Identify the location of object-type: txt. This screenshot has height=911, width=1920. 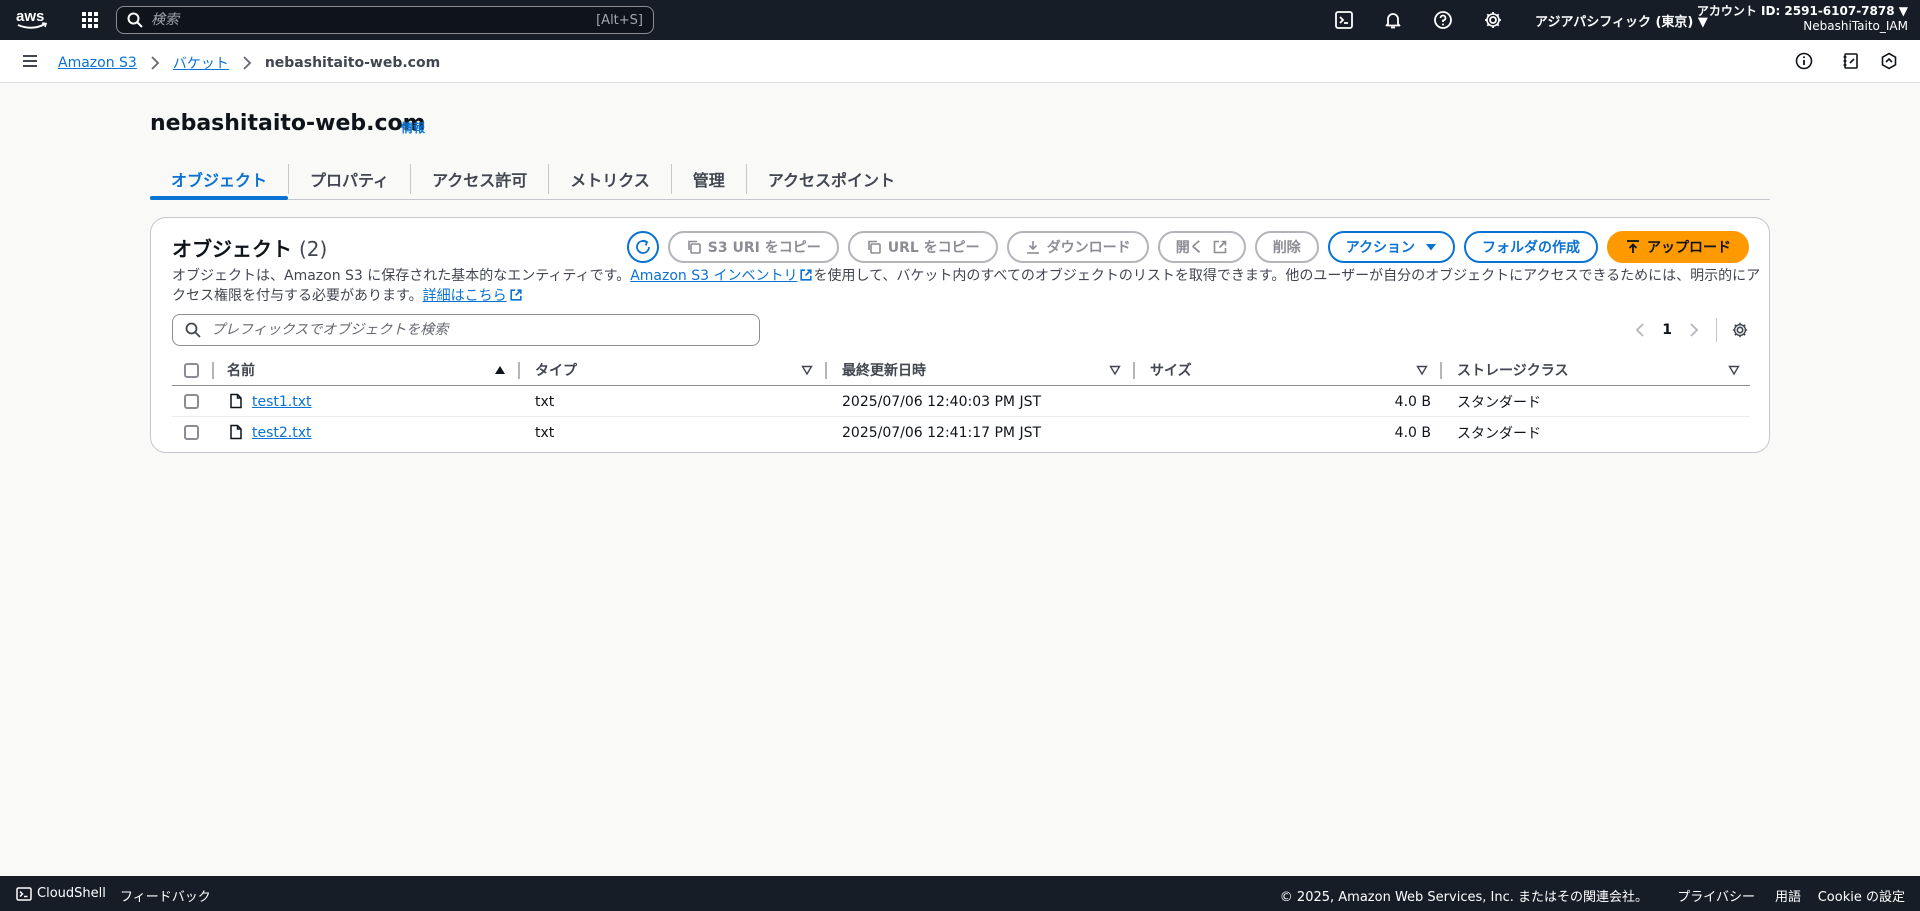
(545, 432).